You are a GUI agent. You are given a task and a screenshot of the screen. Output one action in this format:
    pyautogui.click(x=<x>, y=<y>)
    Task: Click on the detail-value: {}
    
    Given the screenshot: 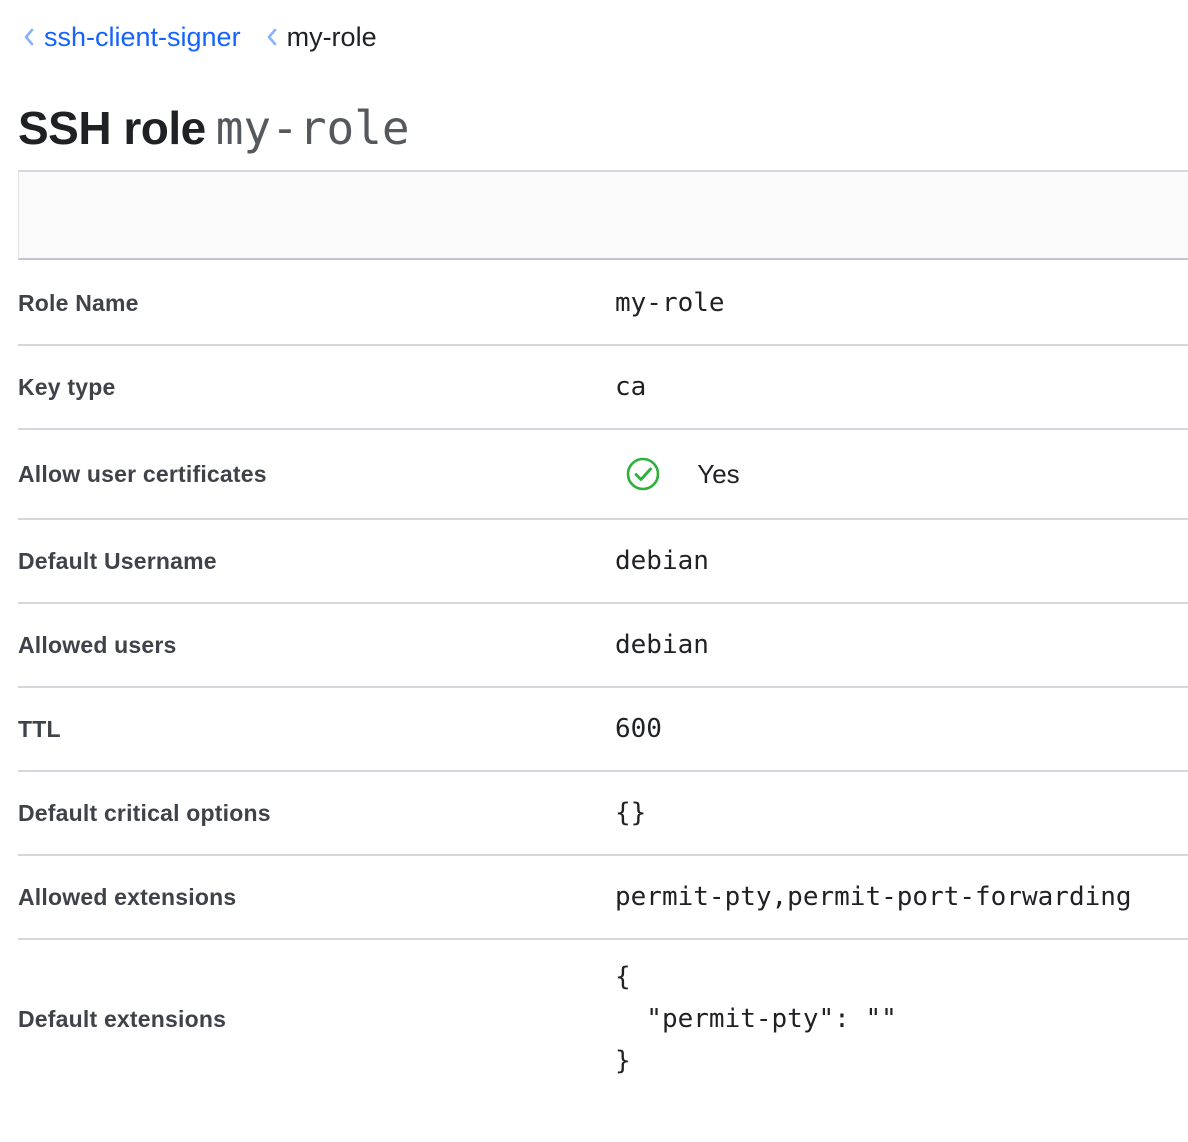 What is the action you would take?
    pyautogui.click(x=631, y=813)
    